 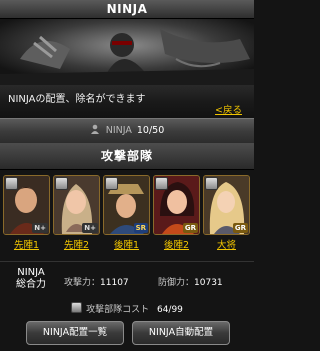 I want to click on squad-cost-row: 攻撃部隊コスト 64/99, so click(x=127, y=308).